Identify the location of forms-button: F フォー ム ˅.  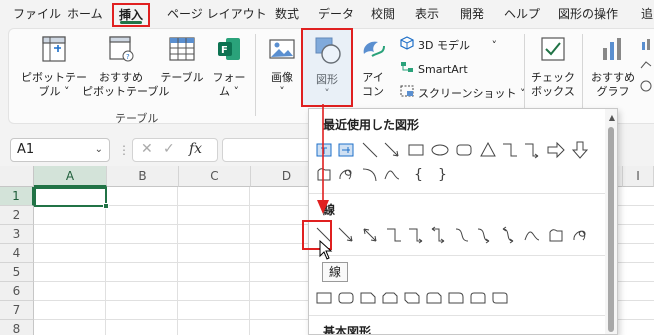
(229, 66).